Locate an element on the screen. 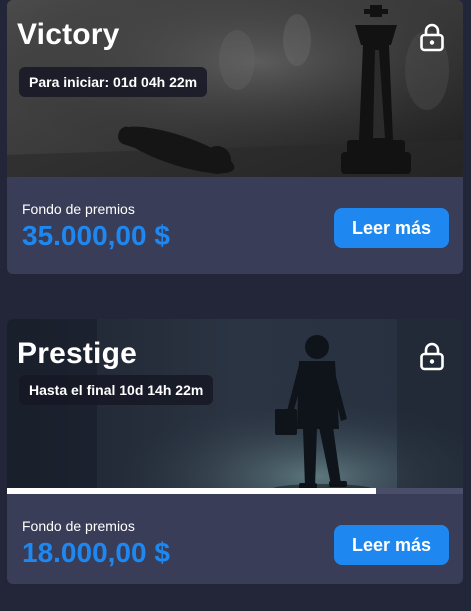  card-title: Prestige is located at coordinates (77, 353).